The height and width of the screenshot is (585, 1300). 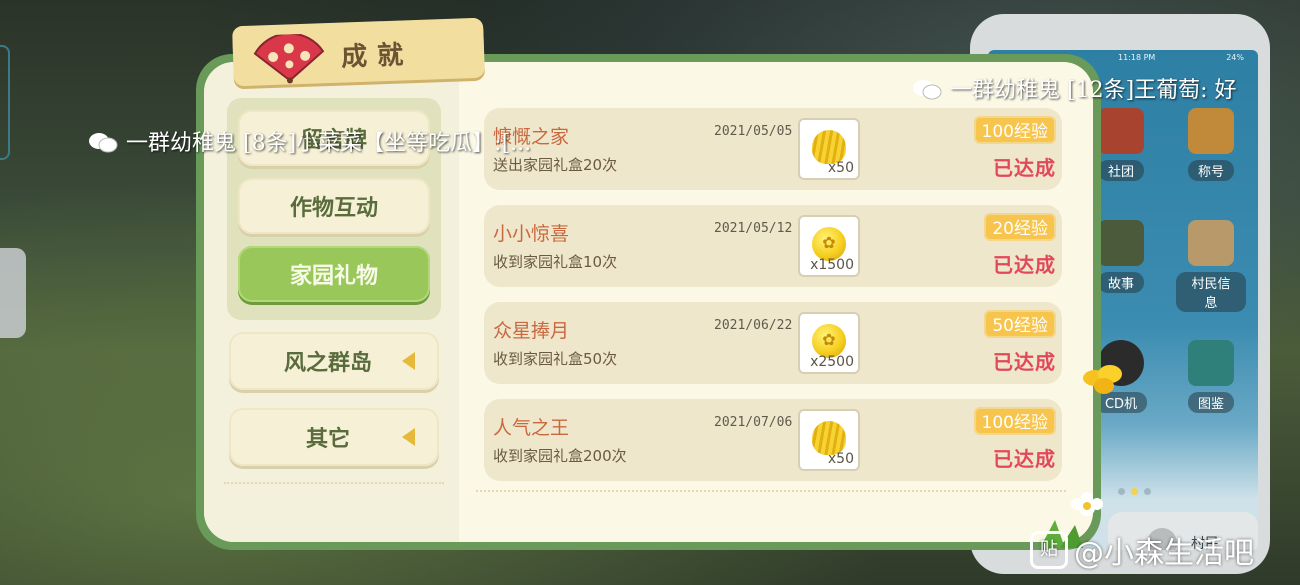 What do you see at coordinates (531, 331) in the screenshot?
I see `achievement-title: 众星捧月` at bounding box center [531, 331].